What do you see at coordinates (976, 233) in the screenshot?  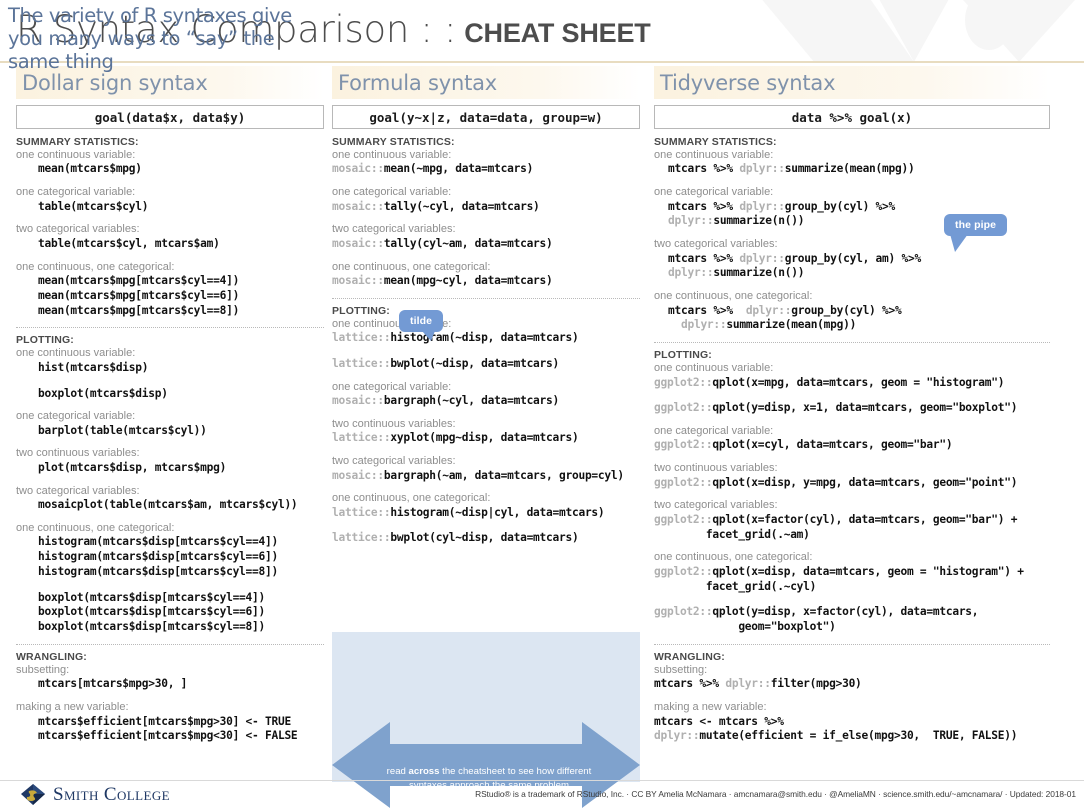 I see `callout-pipe: the pipe` at bounding box center [976, 233].